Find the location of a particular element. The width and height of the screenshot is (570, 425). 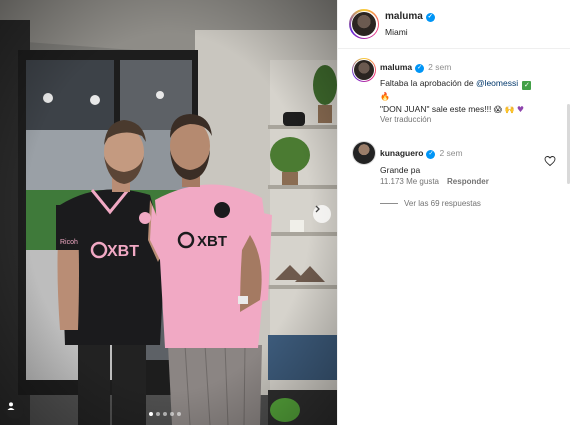

post-header: maluma ✓ Miami is located at coordinates (454, 24).